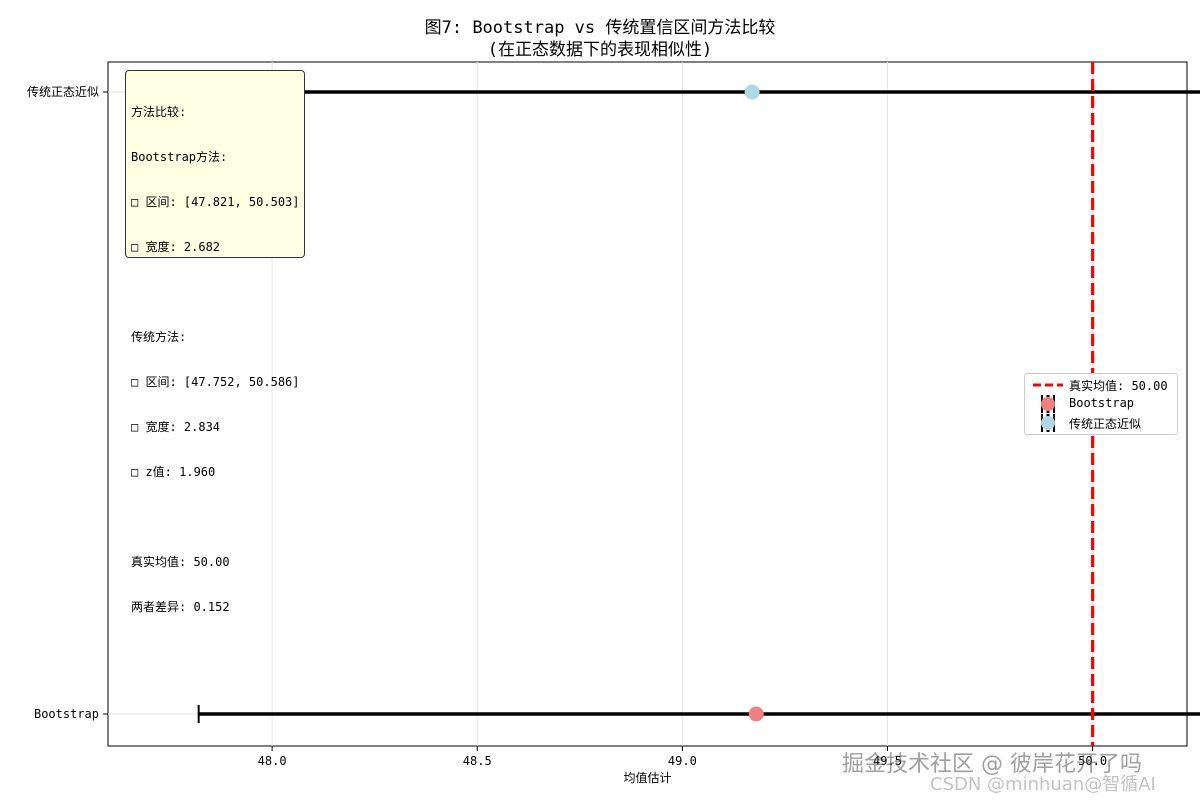 The width and height of the screenshot is (1200, 800). What do you see at coordinates (647, 777) in the screenshot?
I see `x-axis-label: 均值估计` at bounding box center [647, 777].